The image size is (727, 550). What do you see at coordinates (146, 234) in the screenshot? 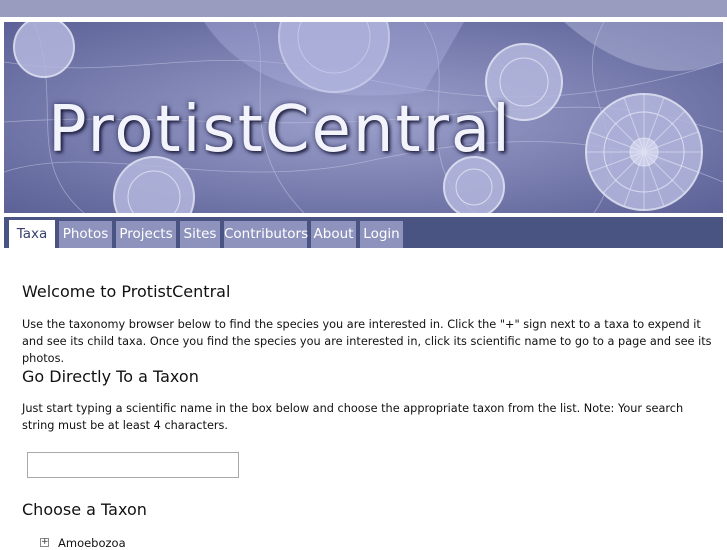
I see `tab-projects: Projects` at bounding box center [146, 234].